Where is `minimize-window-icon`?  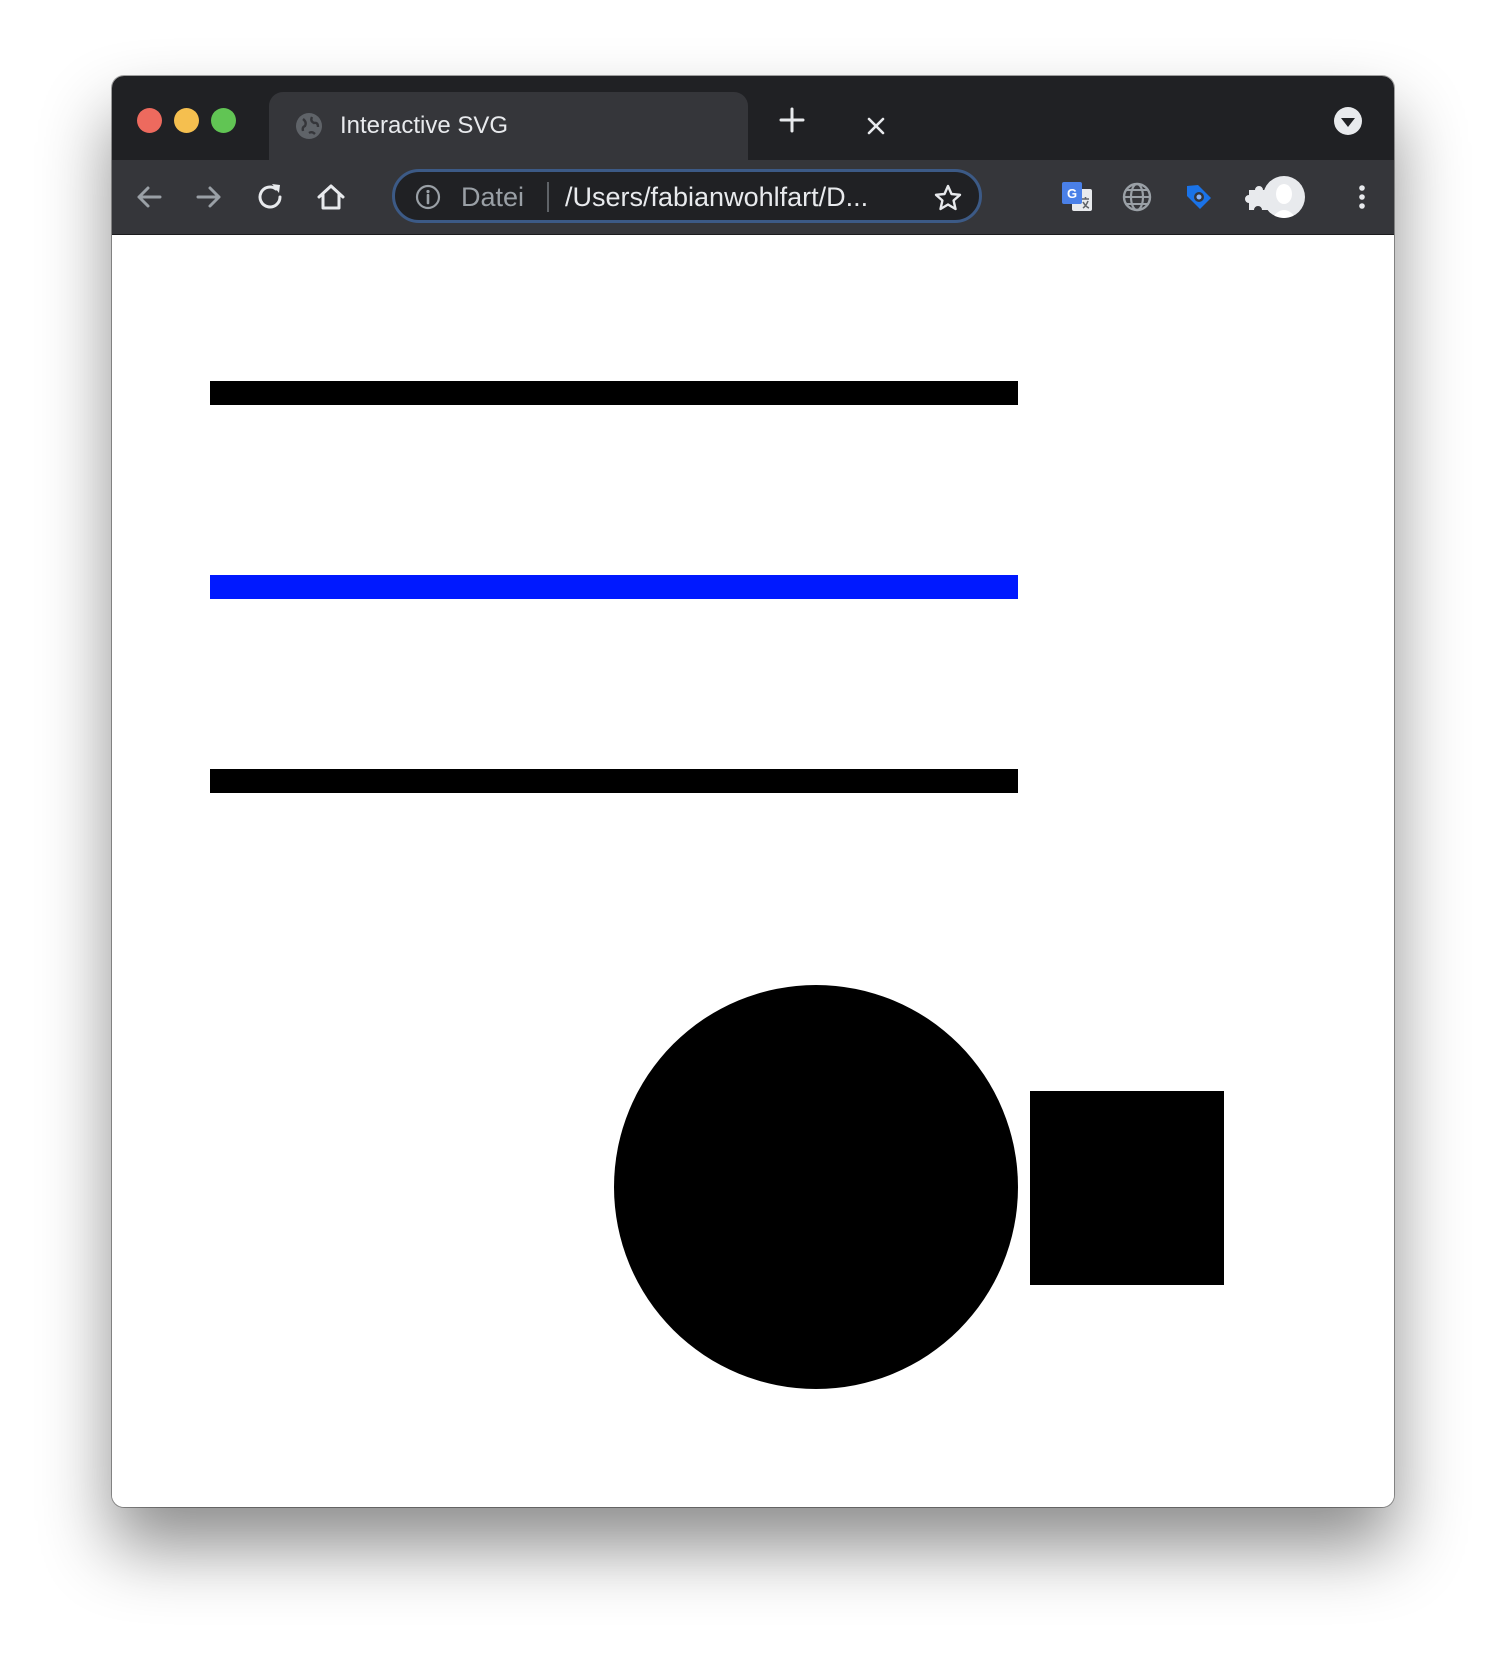 minimize-window-icon is located at coordinates (186, 120).